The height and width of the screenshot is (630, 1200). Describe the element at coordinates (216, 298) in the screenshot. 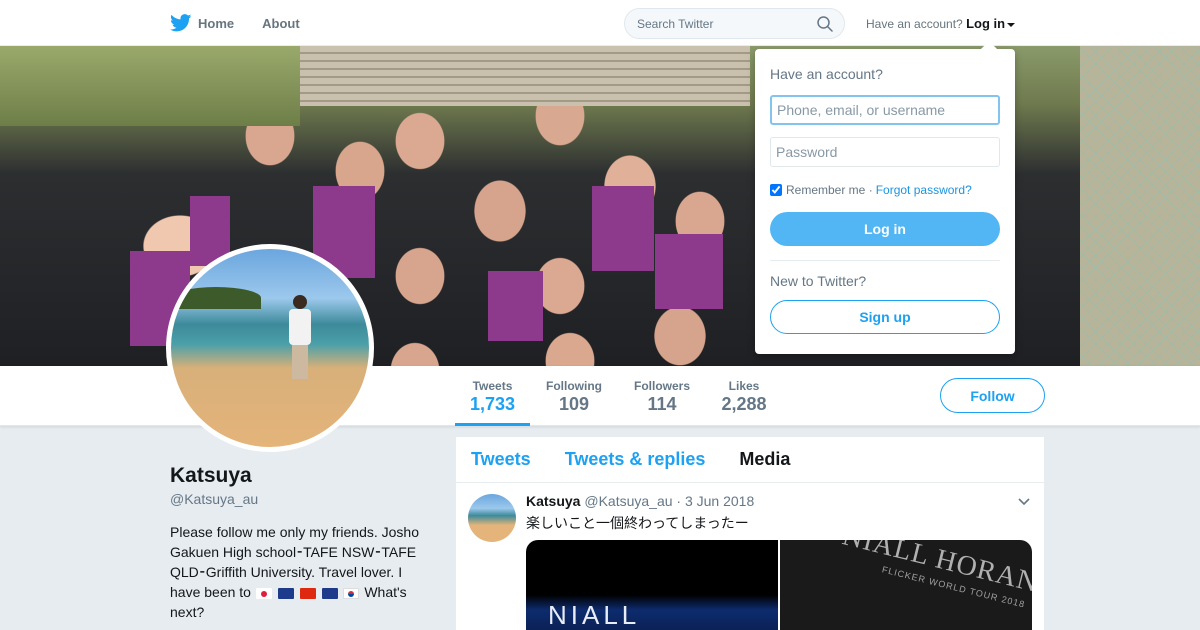

I see `avatar-trees` at that location.